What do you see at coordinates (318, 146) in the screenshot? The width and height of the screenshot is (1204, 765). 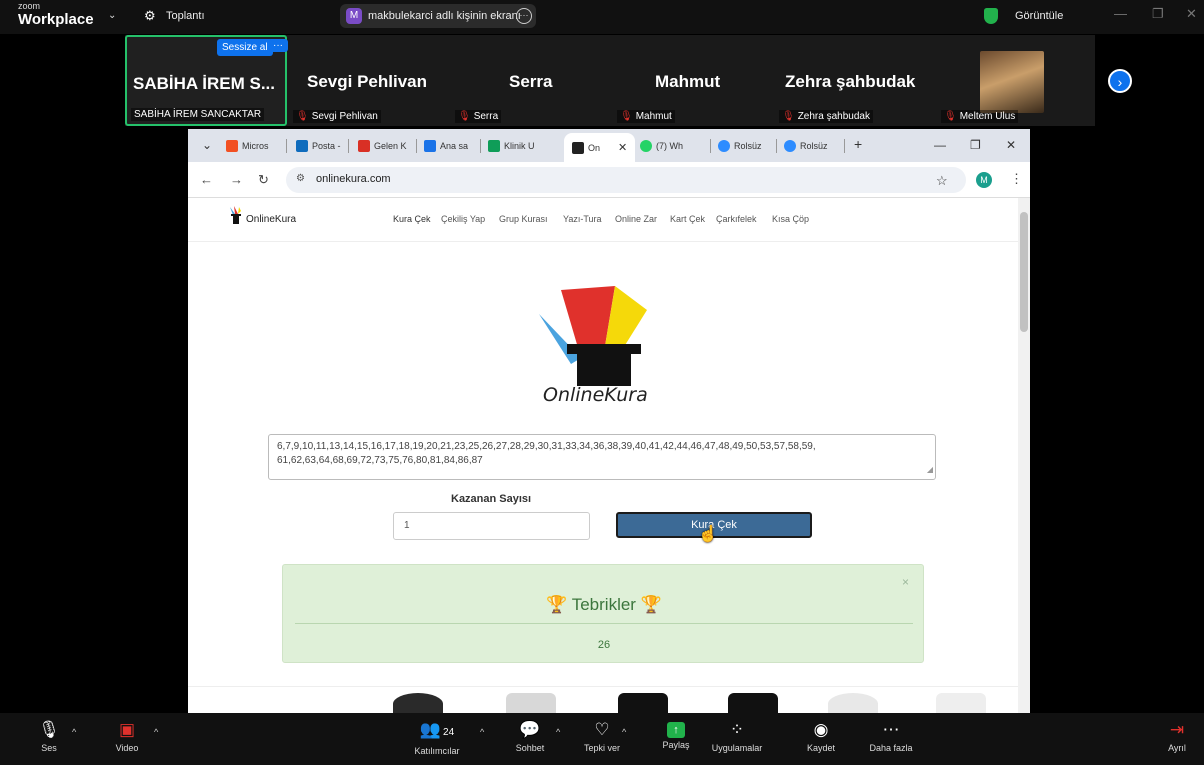 I see `browser-tab: Posta -` at bounding box center [318, 146].